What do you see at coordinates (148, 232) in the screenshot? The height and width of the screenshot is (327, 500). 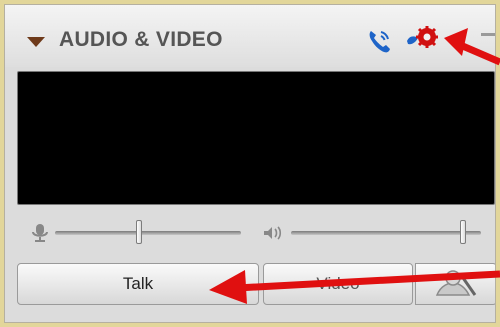 I see `mic-volume-slider` at bounding box center [148, 232].